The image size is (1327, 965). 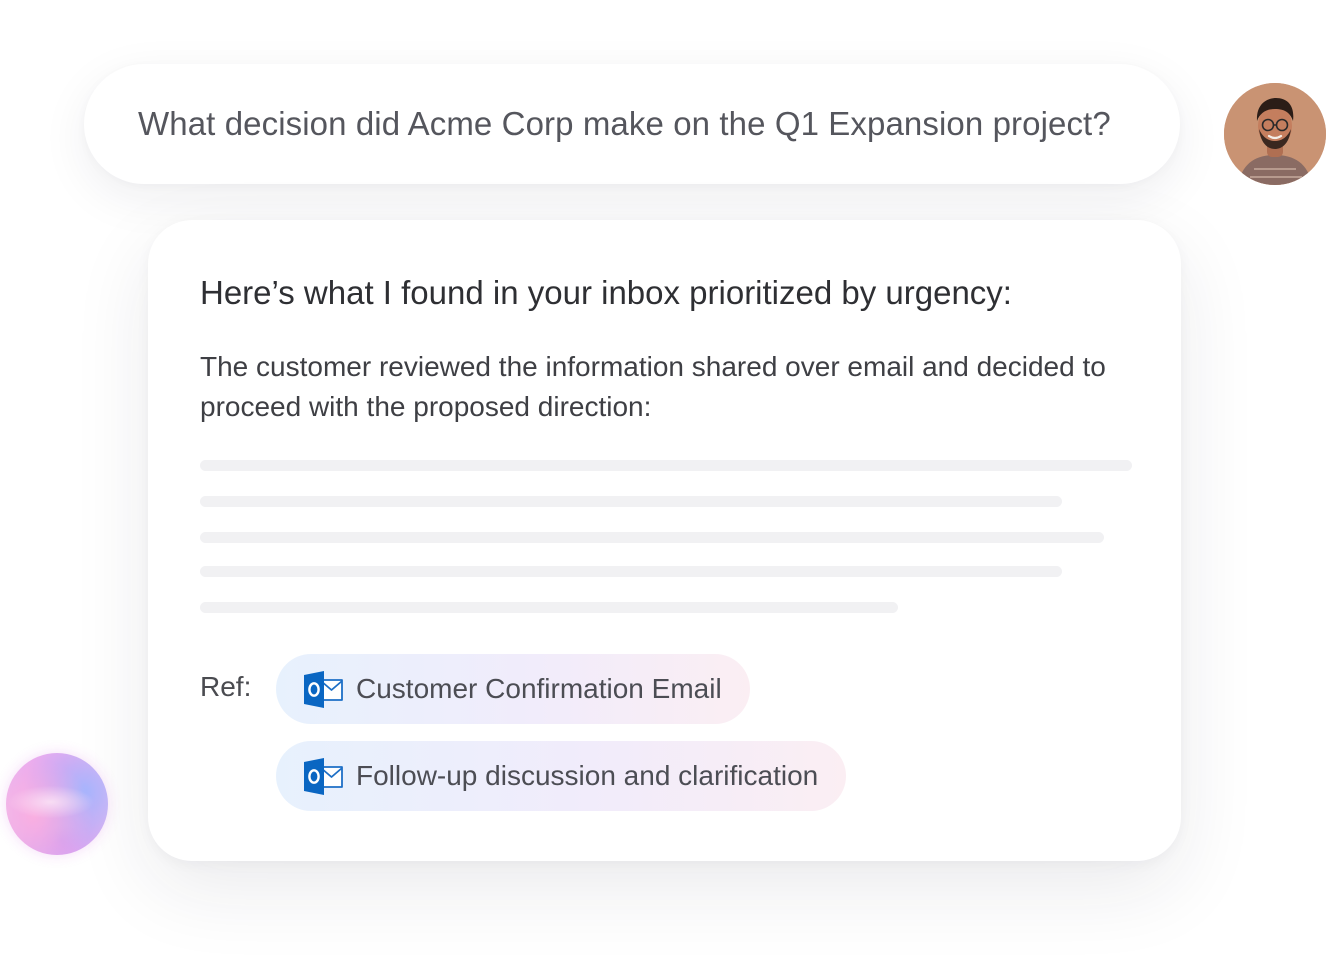 I want to click on user-avatar, so click(x=1275, y=134).